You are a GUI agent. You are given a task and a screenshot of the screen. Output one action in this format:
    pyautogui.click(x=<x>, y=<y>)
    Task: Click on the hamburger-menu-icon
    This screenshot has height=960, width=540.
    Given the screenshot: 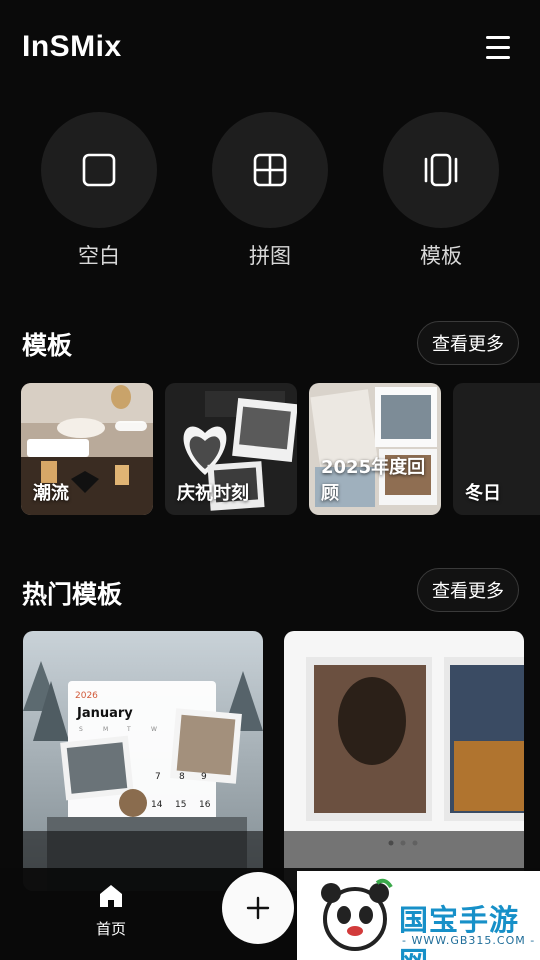 What is the action you would take?
    pyautogui.click(x=498, y=48)
    